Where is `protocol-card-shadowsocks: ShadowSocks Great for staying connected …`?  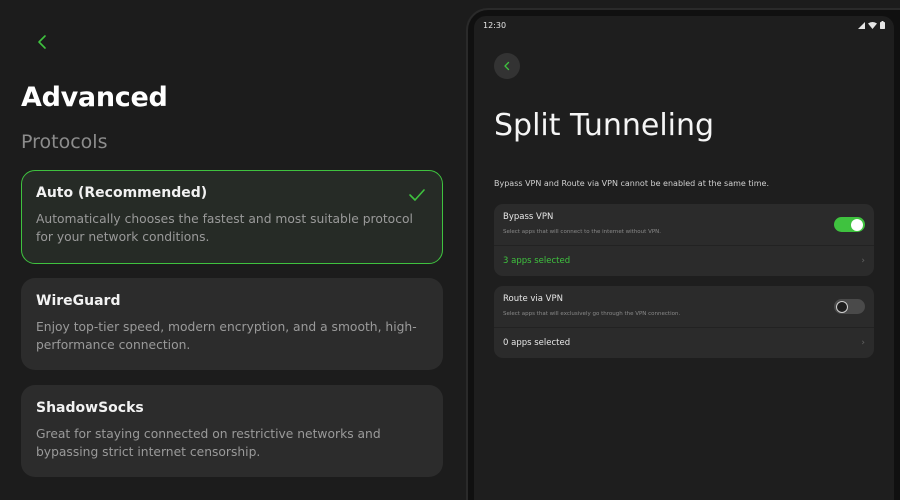 protocol-card-shadowsocks: ShadowSocks Great for staying connected … is located at coordinates (232, 431).